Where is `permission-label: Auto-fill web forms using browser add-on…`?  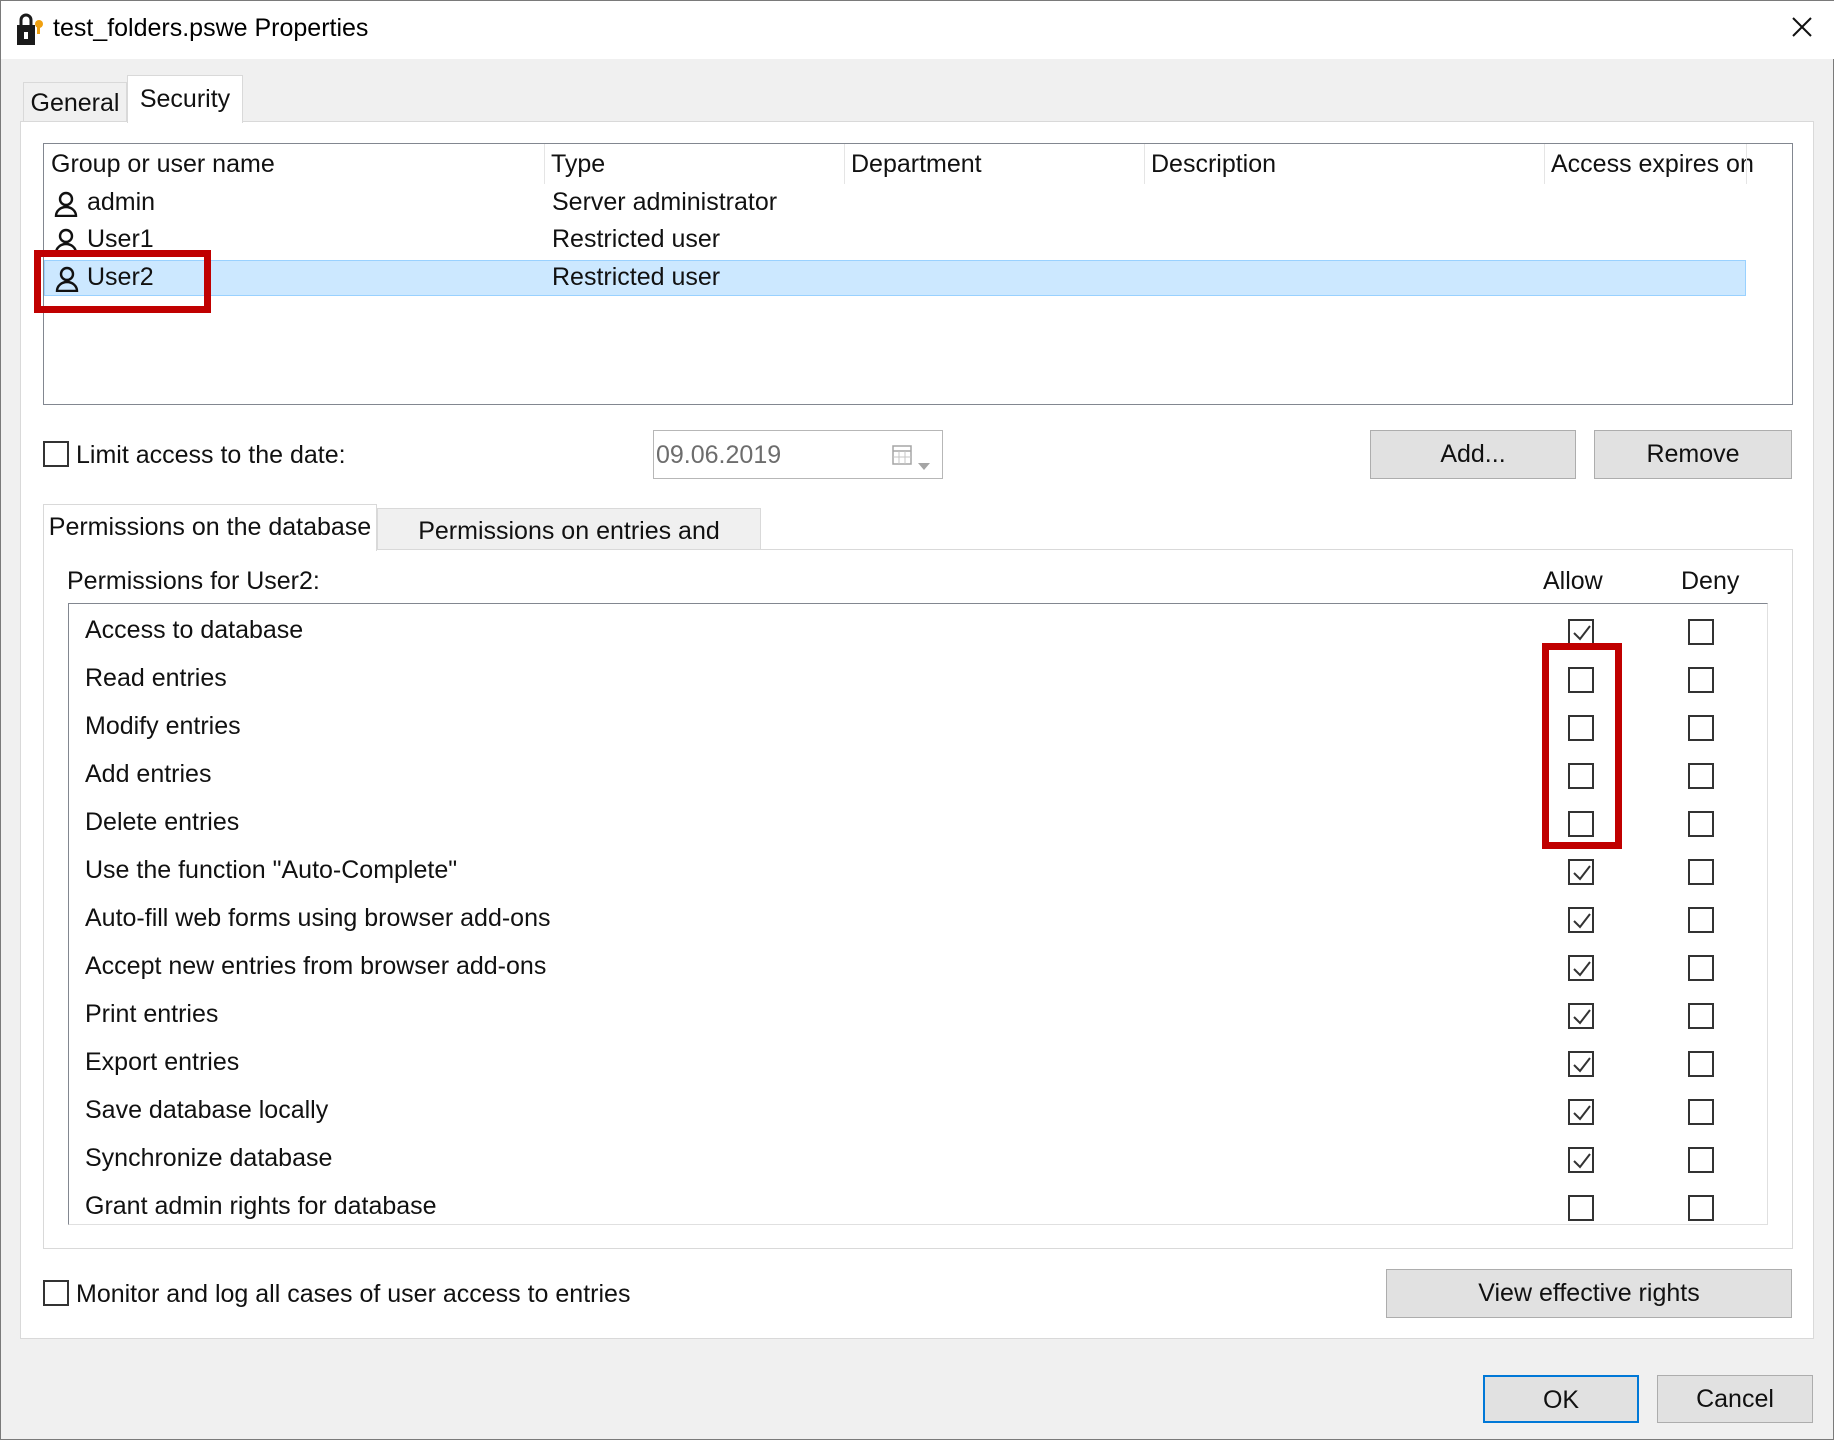
permission-label: Auto-fill web forms using browser add-on… is located at coordinates (318, 918).